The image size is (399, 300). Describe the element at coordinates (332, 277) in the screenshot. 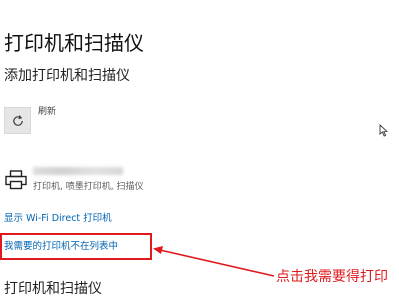

I see `annotation-text: 点击我需要得打印` at that location.